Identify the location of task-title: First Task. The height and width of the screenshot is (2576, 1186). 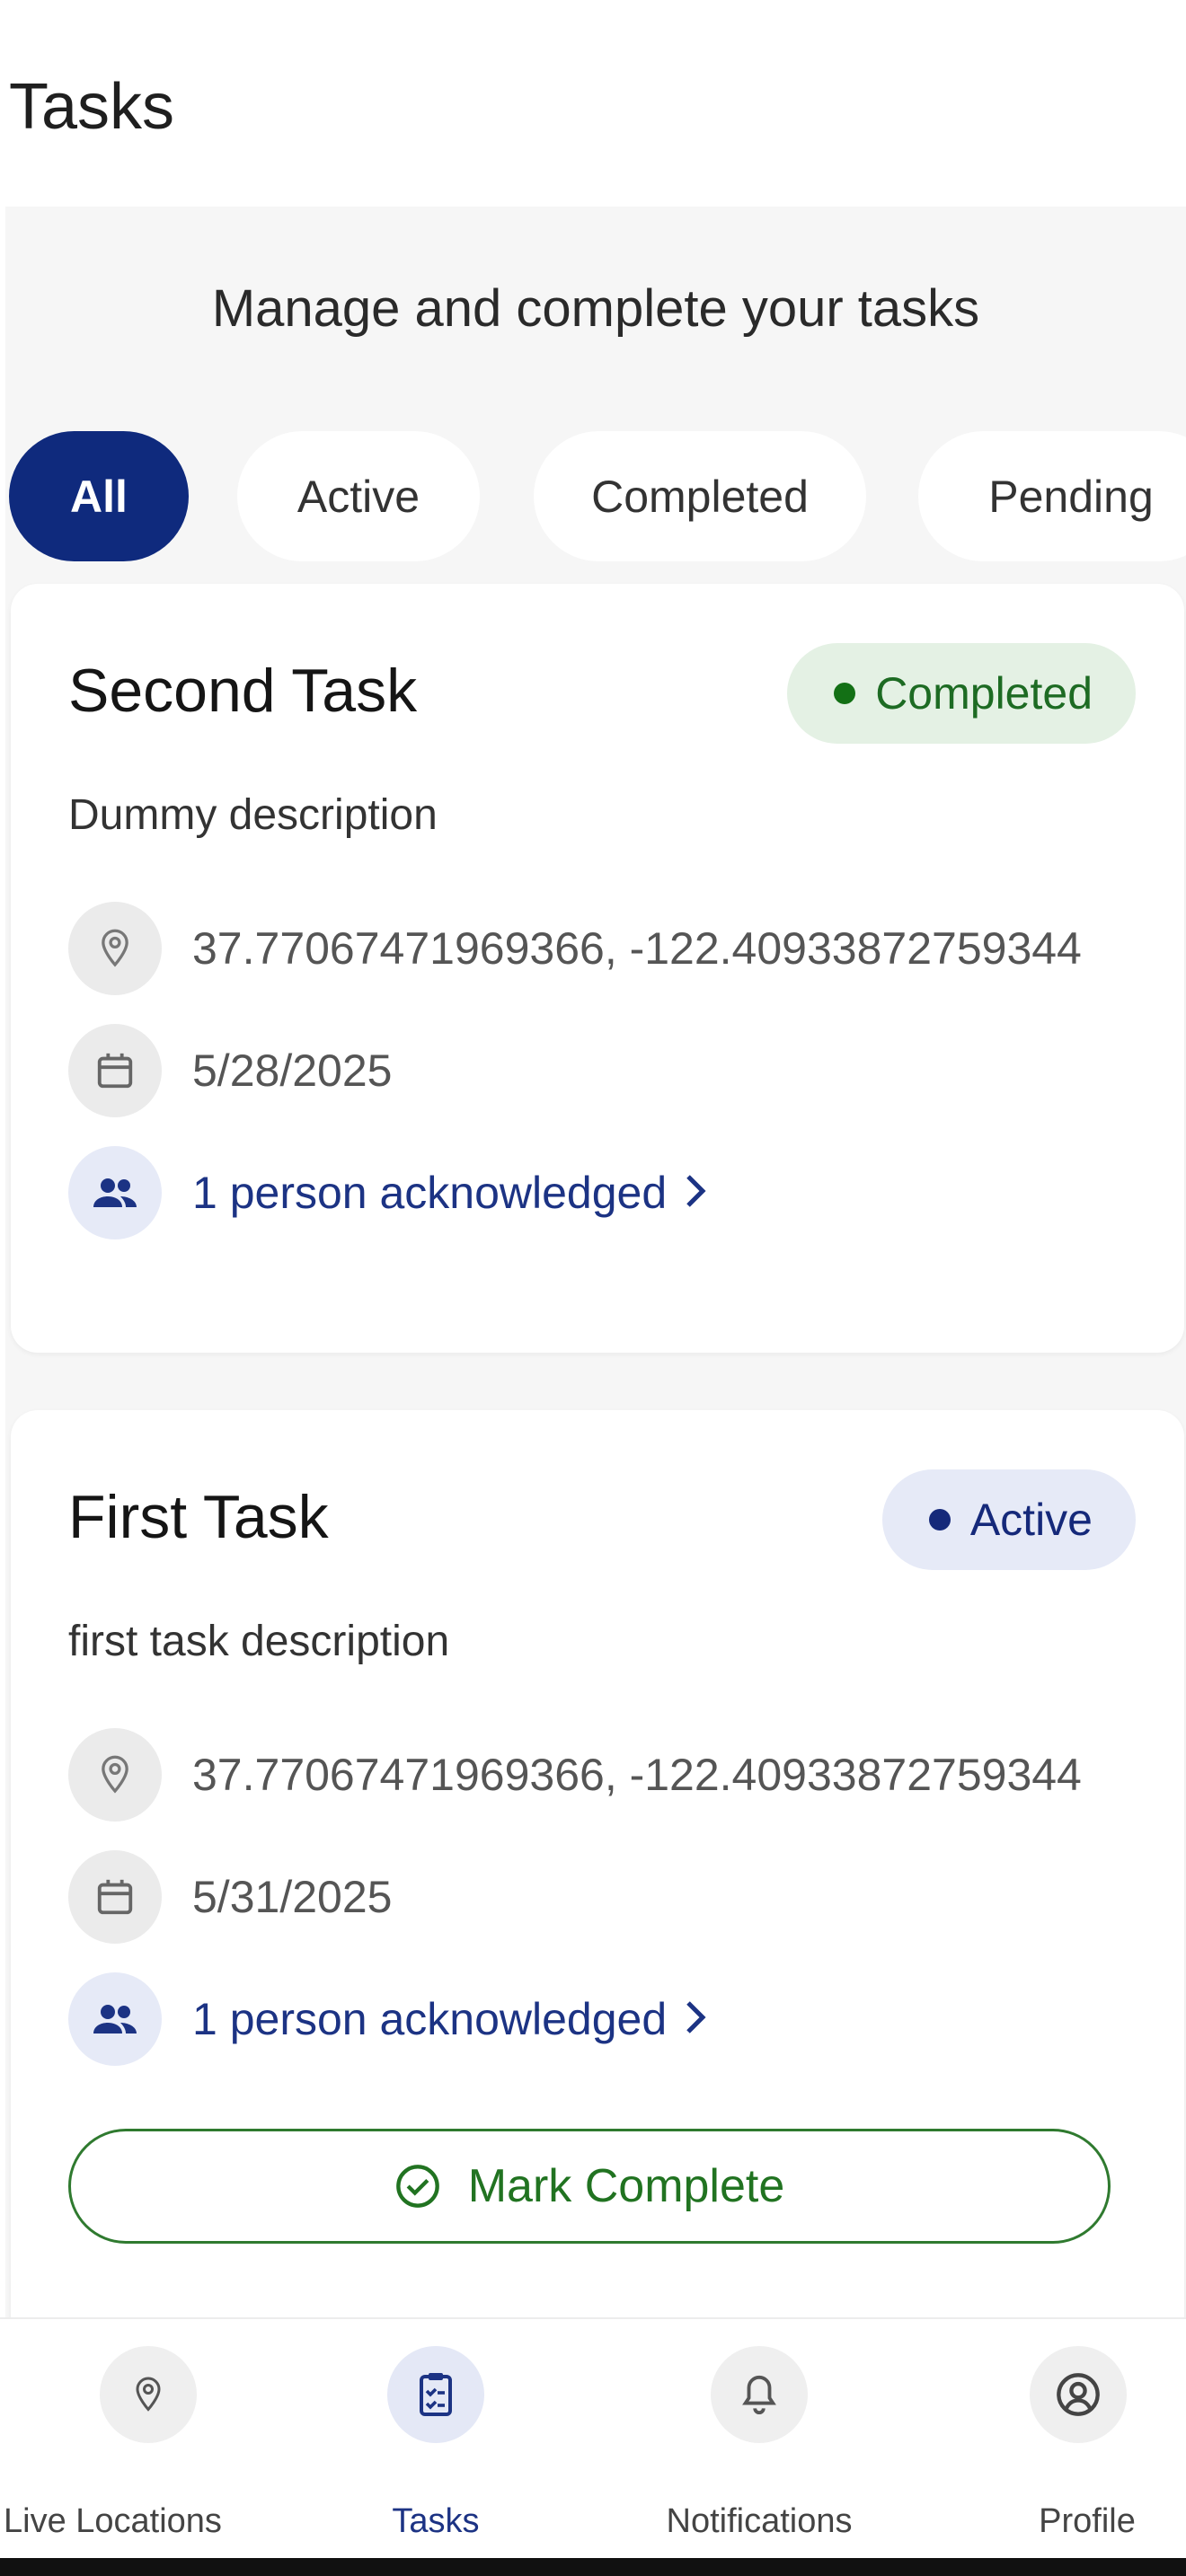
(198, 1517).